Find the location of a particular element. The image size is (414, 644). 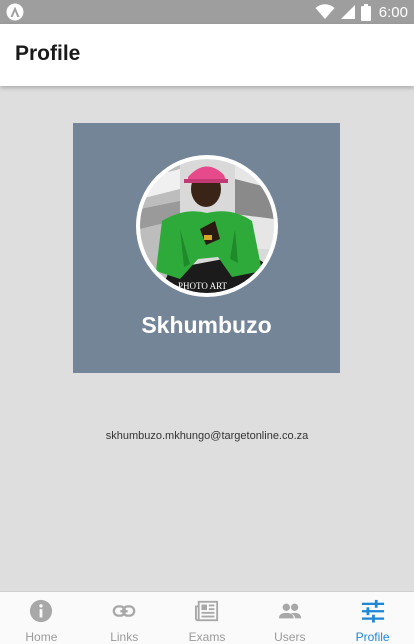

nav-item-links: Links is located at coordinates (124, 618).